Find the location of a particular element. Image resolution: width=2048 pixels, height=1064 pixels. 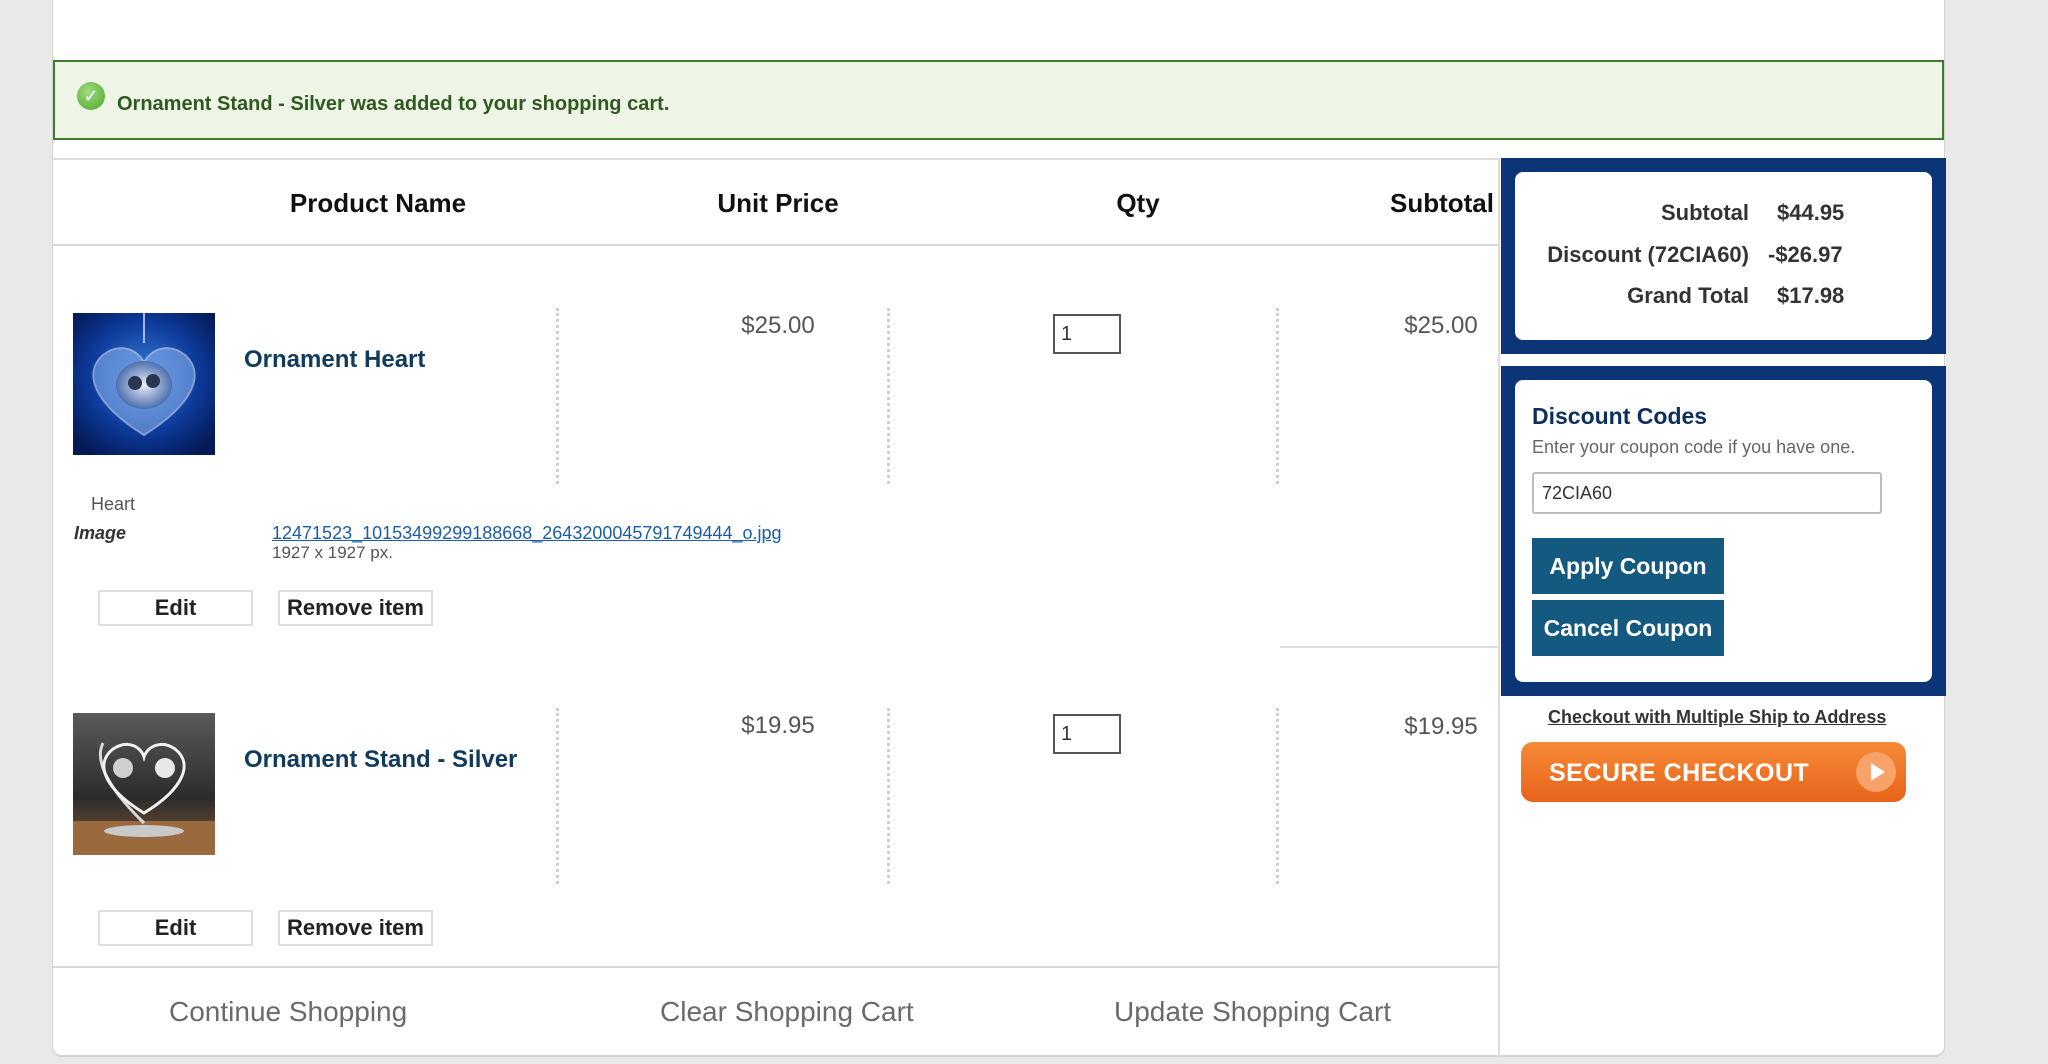

grand-total-value: $17.98 is located at coordinates (1811, 295).